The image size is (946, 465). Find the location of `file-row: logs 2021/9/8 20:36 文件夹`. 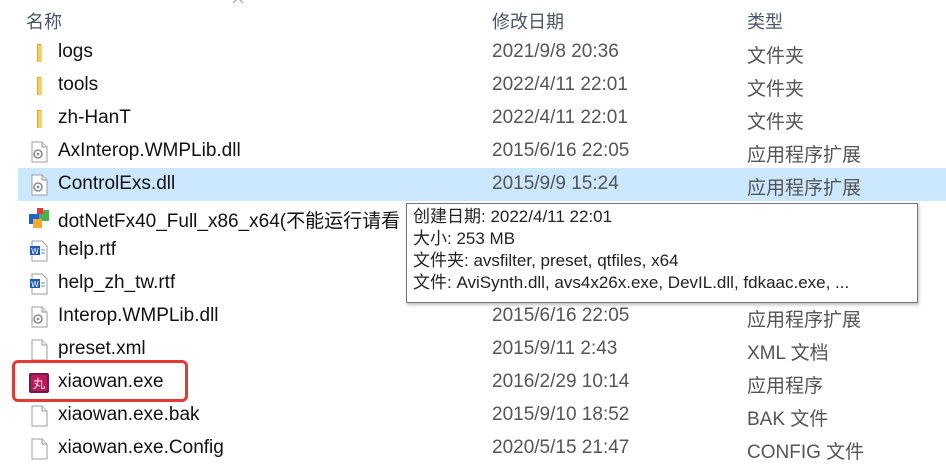

file-row: logs 2021/9/8 20:36 文件夹 is located at coordinates (482, 52).